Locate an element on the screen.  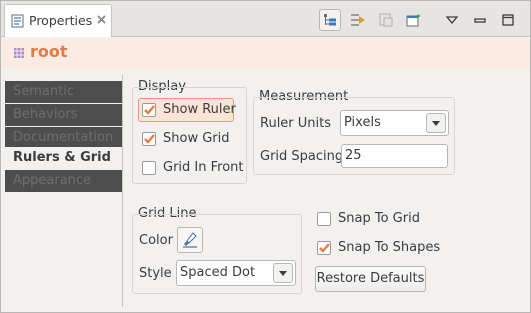
restore-defaults-button: Restore Defaults is located at coordinates (370, 279).